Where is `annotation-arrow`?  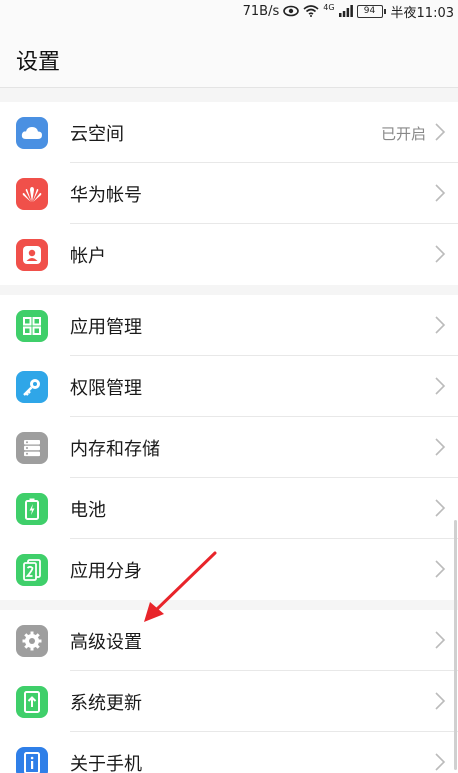 annotation-arrow is located at coordinates (180, 586).